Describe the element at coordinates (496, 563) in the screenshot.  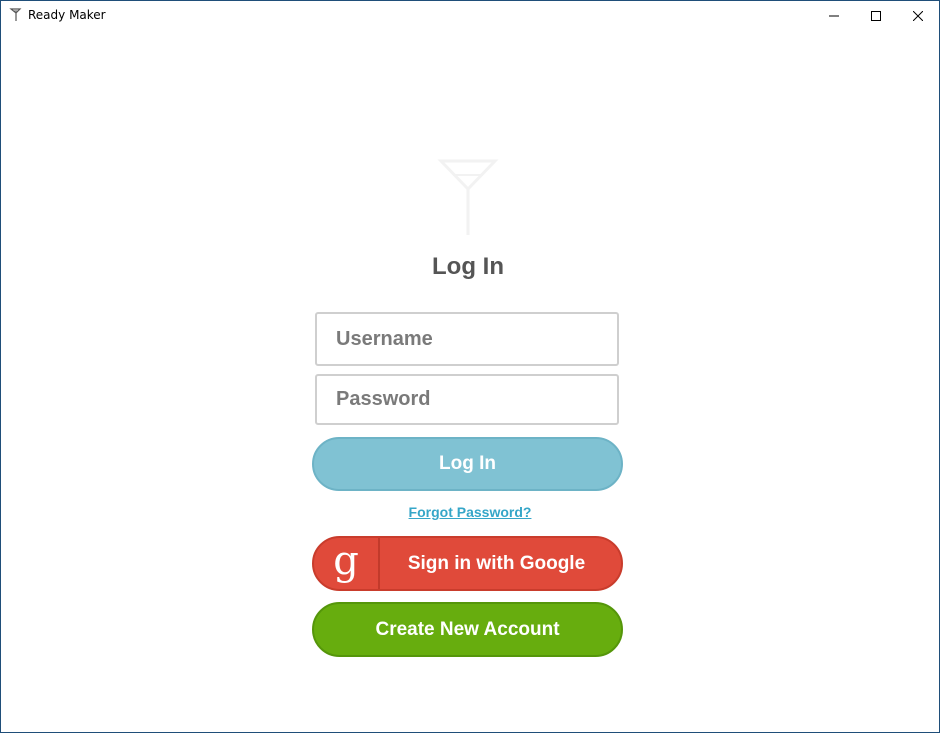
I see `google-signin-label: Sign in with Google` at that location.